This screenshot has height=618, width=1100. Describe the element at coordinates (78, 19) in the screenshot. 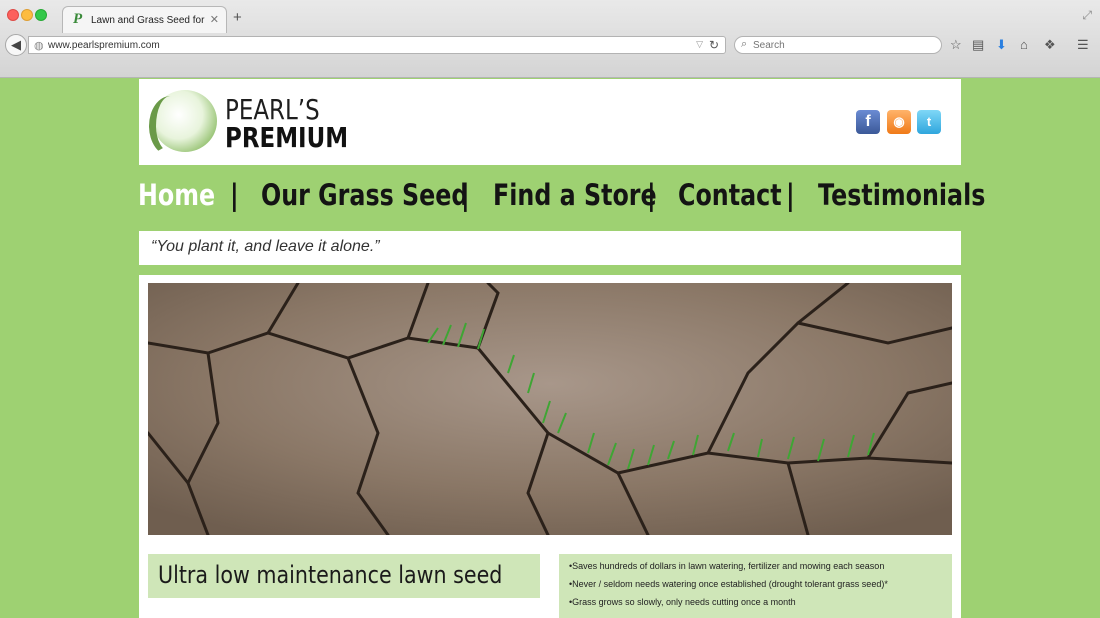

I see `site-favicon-icon: P` at that location.